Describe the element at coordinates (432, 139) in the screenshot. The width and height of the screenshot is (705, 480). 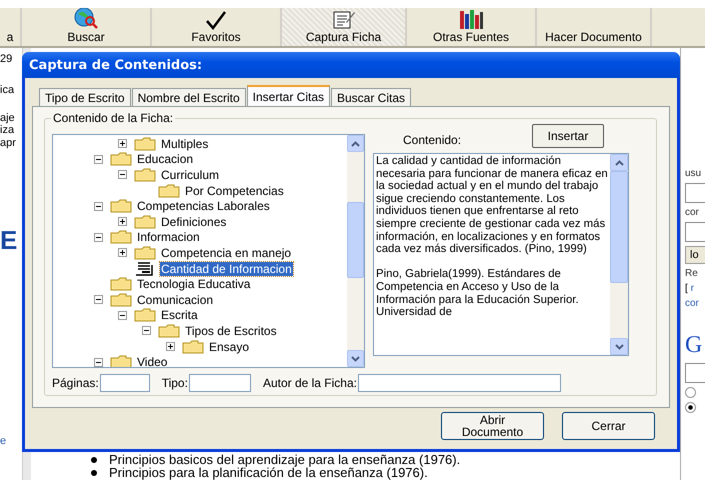
I see `content-label: Contenido:` at that location.